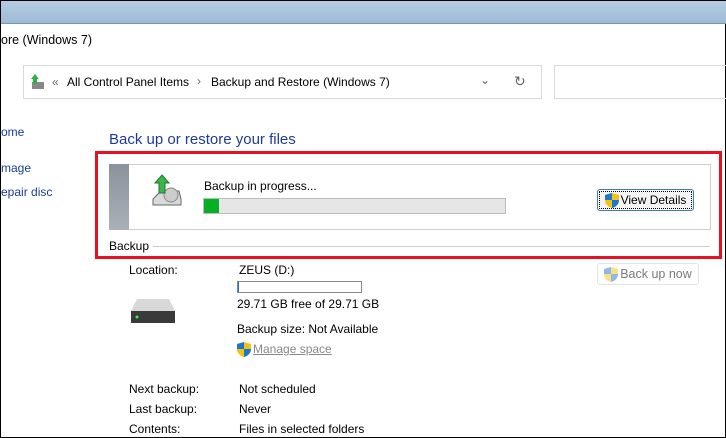  I want to click on back-up-now-button: Back up now, so click(648, 274).